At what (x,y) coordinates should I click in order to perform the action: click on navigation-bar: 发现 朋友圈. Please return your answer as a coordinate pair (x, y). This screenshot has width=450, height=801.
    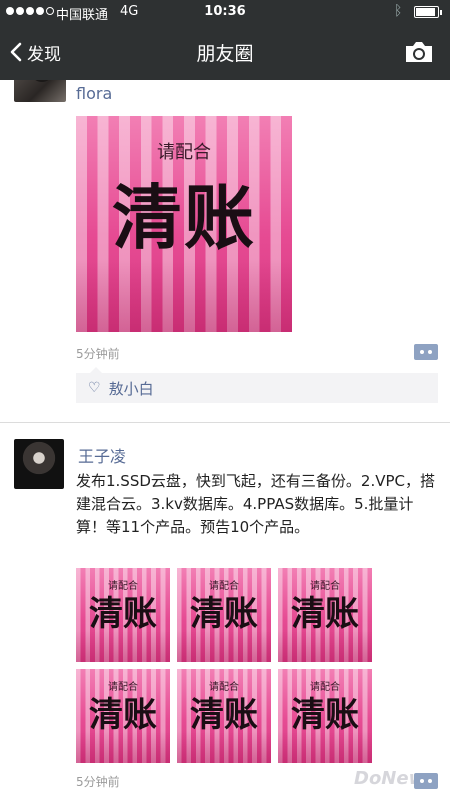
    Looking at the image, I should click on (225, 52).